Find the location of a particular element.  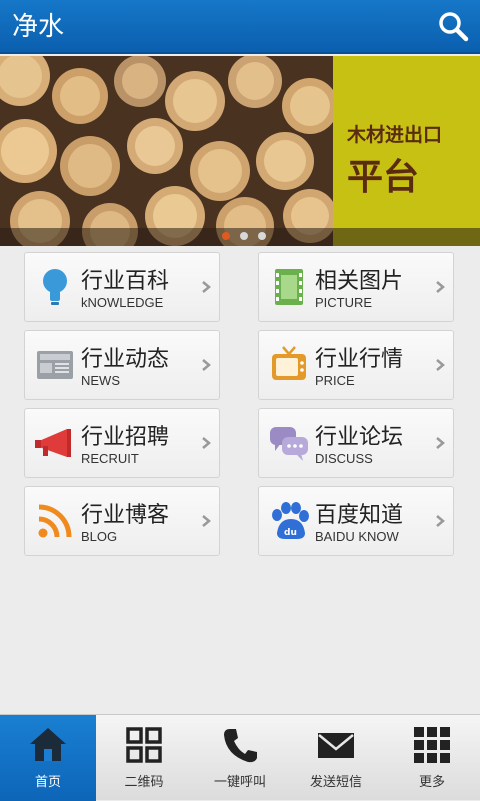

card-title: 百度知道 is located at coordinates (359, 515).